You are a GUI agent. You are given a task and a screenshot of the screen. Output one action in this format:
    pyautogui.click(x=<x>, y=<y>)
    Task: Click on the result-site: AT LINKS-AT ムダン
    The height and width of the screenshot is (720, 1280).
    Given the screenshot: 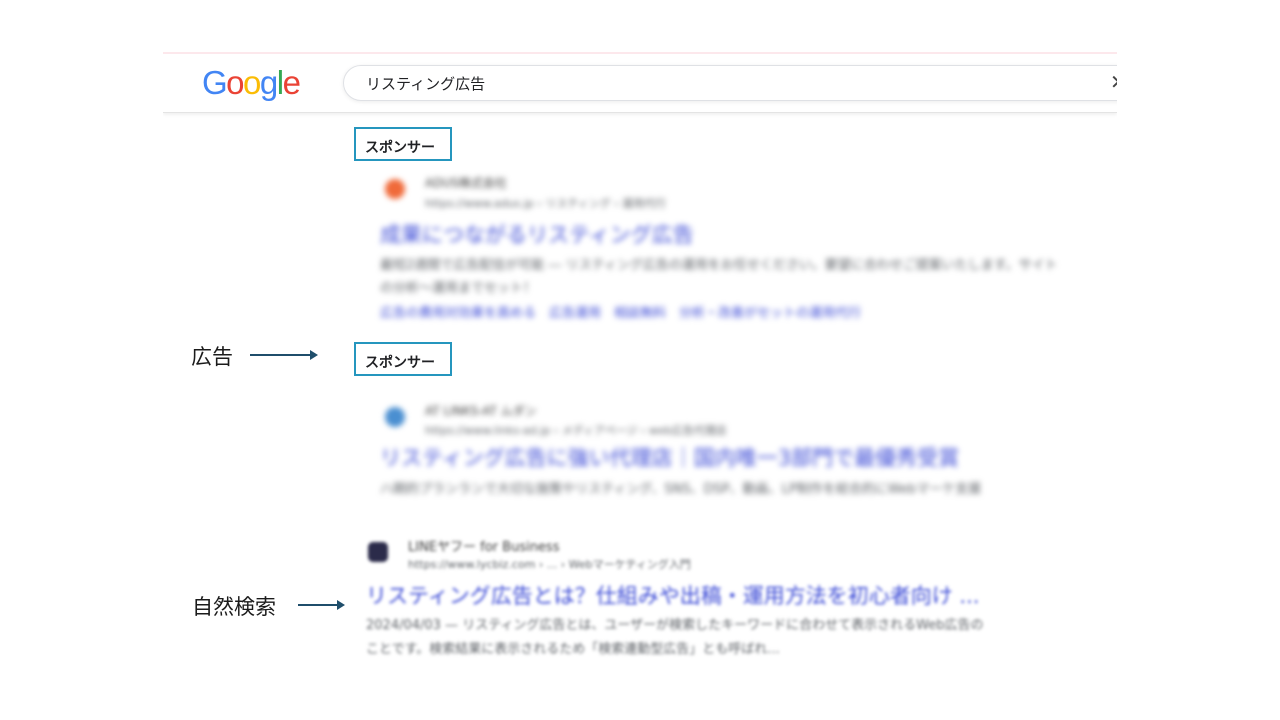 What is the action you would take?
    pyautogui.click(x=481, y=411)
    